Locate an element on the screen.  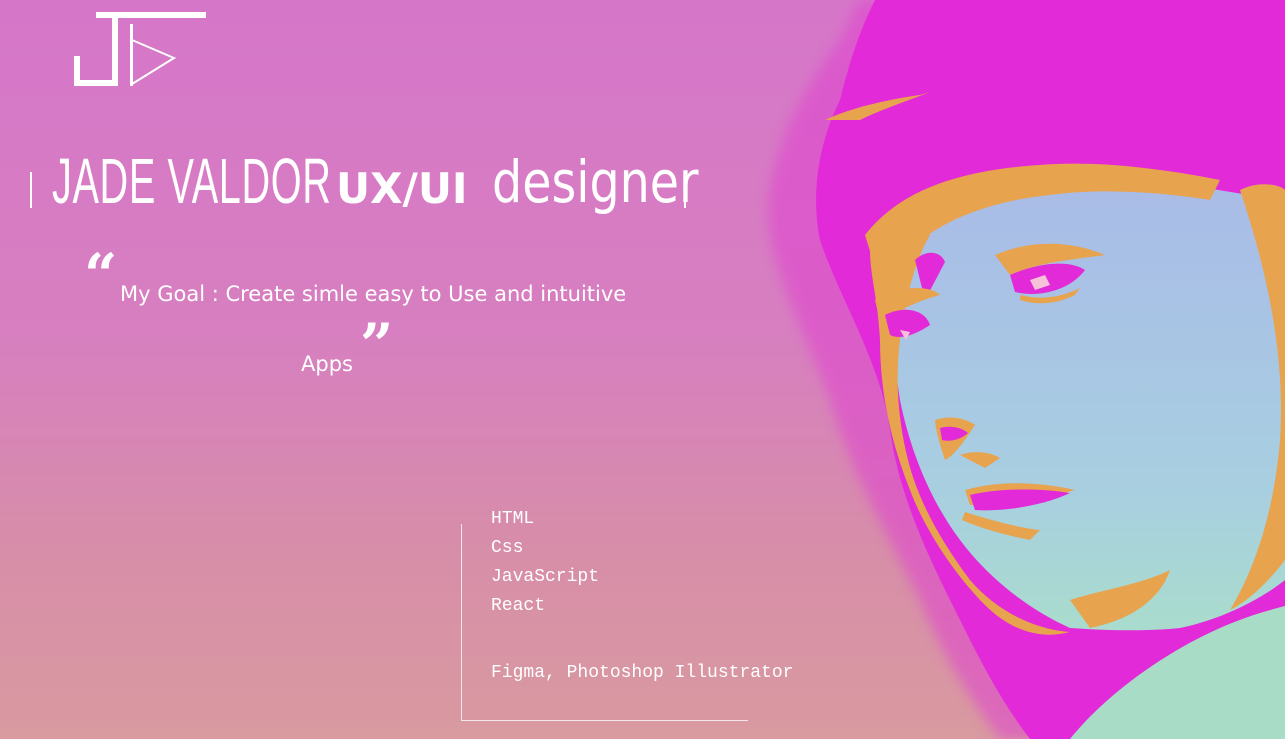
skill-react: React is located at coordinates (518, 606).